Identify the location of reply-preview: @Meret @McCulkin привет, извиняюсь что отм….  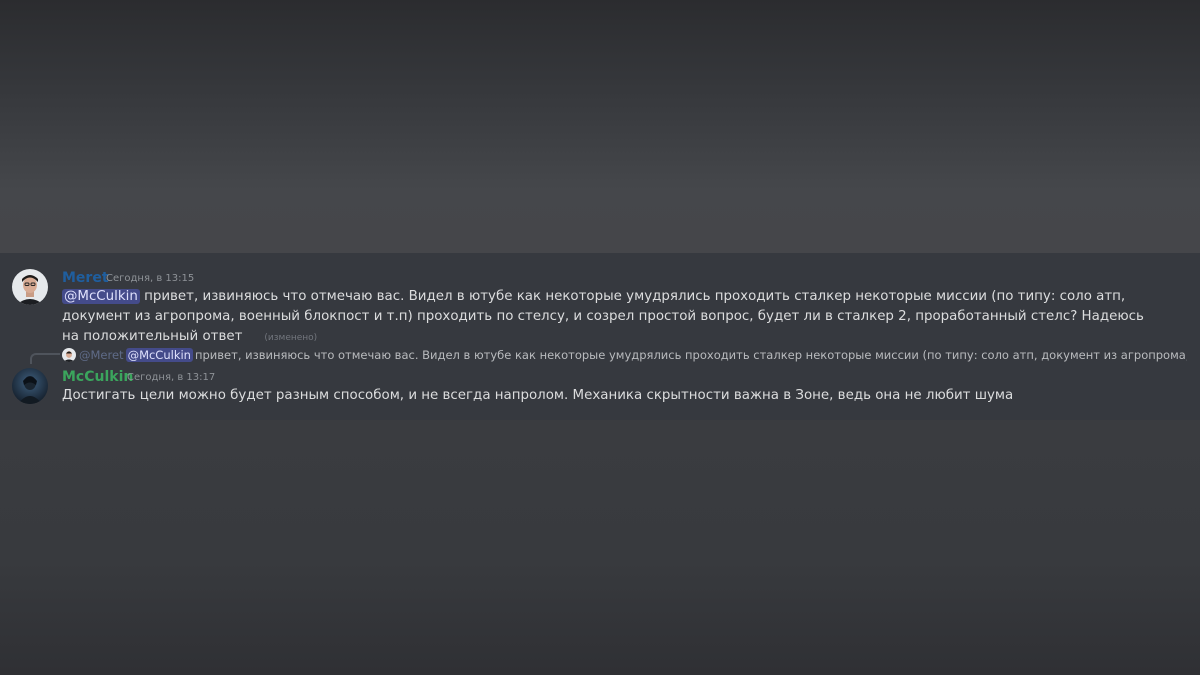
(624, 355).